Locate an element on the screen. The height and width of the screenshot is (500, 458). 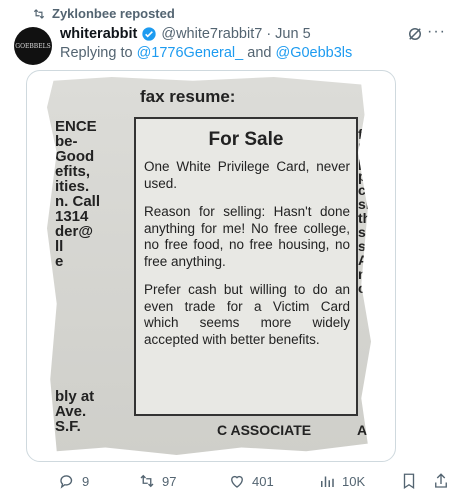
heart-icon is located at coordinates (237, 481).